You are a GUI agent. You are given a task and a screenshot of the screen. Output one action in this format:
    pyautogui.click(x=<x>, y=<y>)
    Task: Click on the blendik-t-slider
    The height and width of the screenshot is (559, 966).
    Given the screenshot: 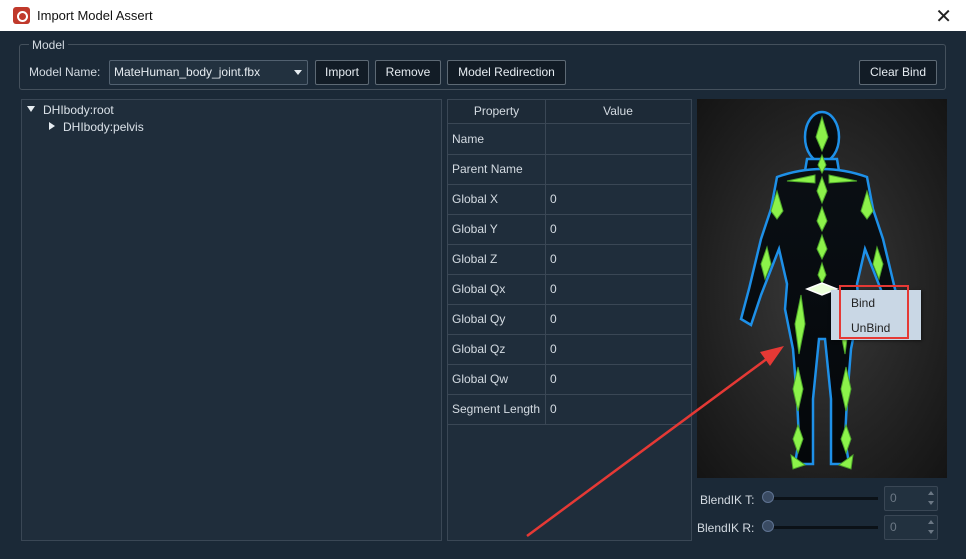 What is the action you would take?
    pyautogui.click(x=821, y=498)
    